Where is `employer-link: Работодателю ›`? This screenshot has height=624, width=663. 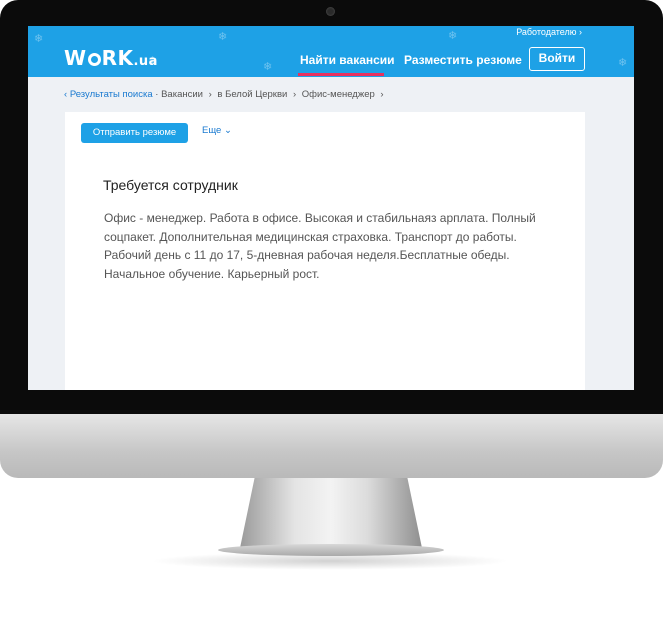
employer-link: Работодателю › is located at coordinates (549, 32).